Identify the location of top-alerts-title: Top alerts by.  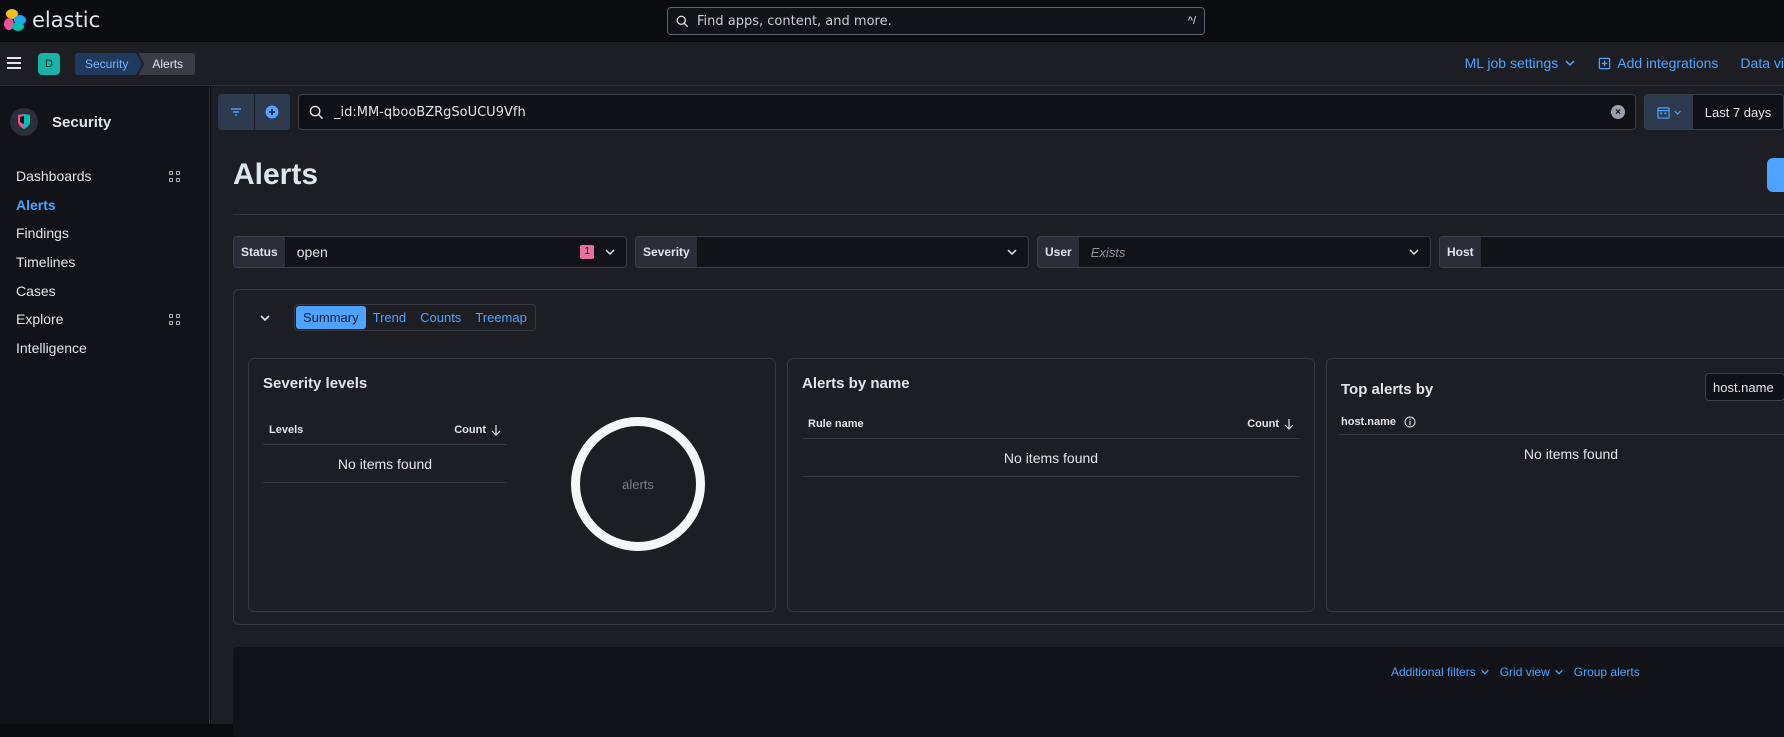
(1387, 389).